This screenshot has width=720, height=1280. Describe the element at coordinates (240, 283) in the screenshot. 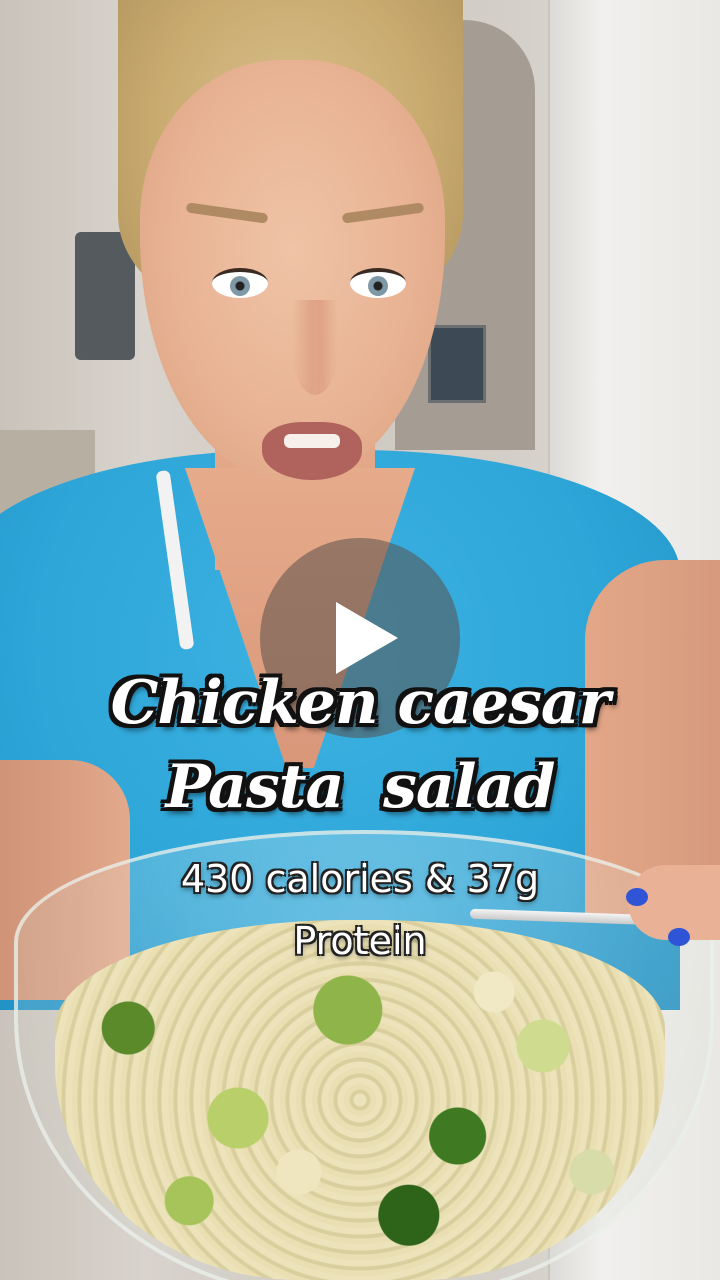

I see `person-eye-left` at that location.